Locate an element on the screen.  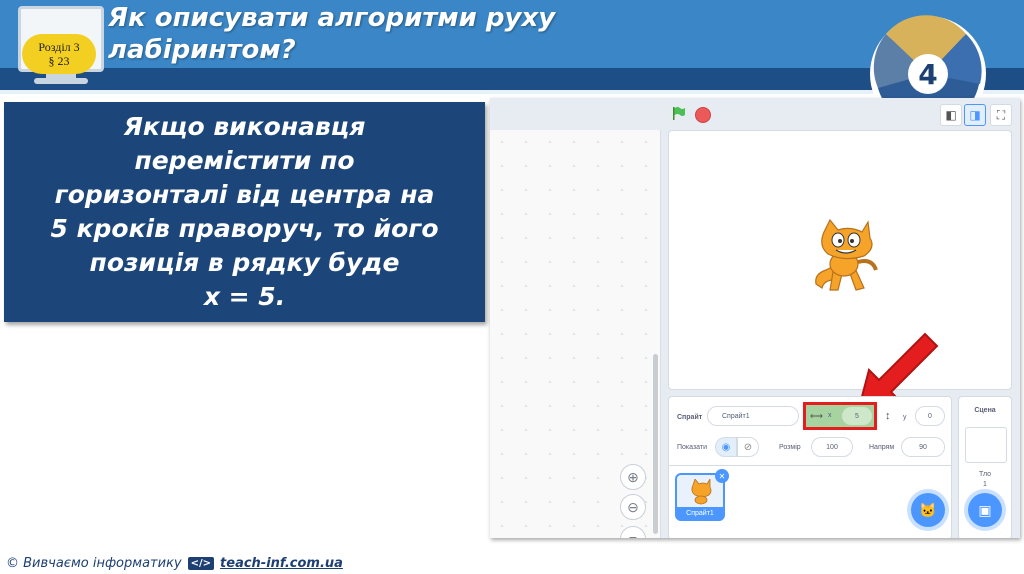
x-position-highlight: ⟷ x 5 is located at coordinates (840, 416).